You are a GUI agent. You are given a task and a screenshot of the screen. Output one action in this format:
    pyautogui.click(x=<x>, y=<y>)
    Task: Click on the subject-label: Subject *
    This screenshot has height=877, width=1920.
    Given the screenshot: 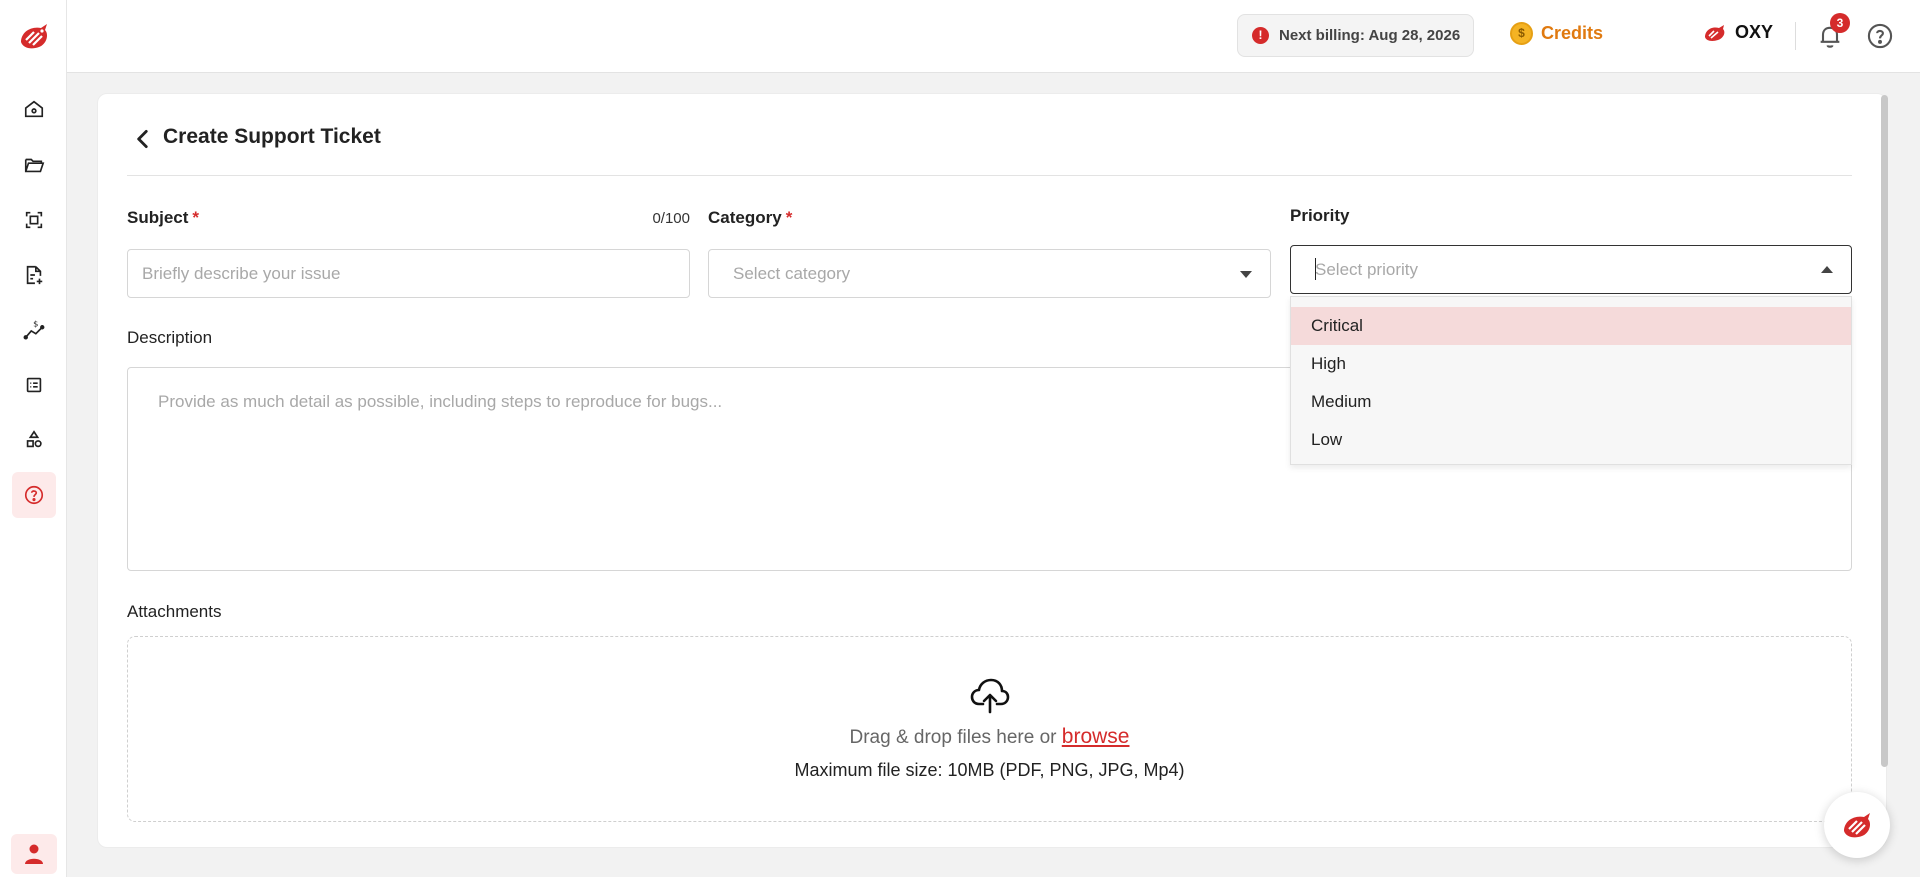 What is the action you would take?
    pyautogui.click(x=163, y=218)
    